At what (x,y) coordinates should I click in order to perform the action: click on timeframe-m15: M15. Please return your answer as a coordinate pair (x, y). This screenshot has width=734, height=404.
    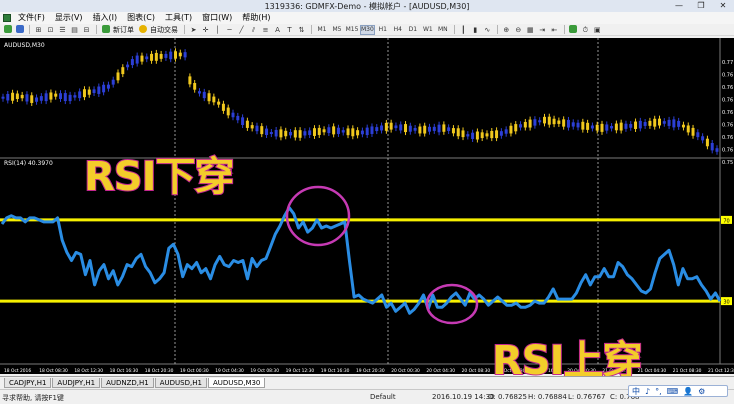
    Looking at the image, I should click on (352, 30).